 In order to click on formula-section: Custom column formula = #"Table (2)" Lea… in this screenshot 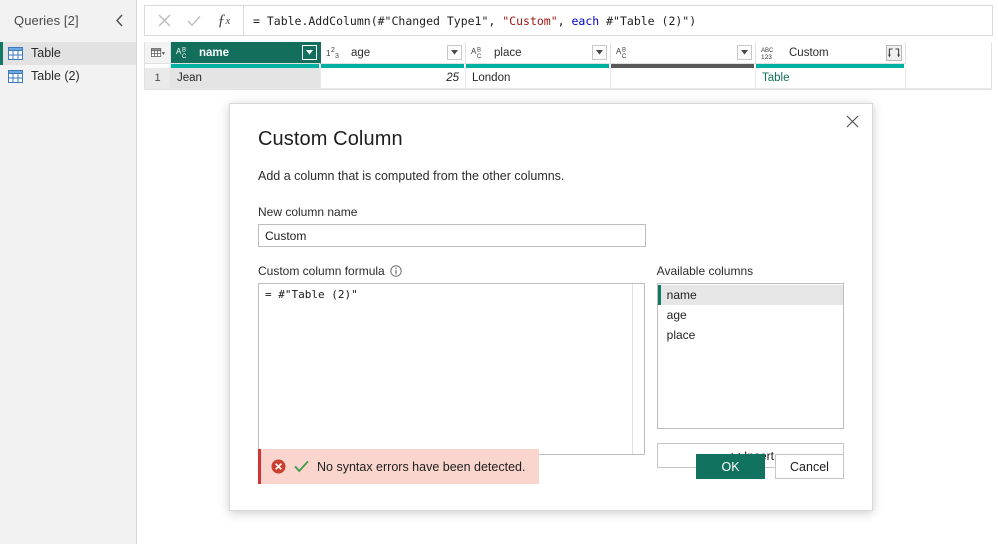, I will do `click(451, 369)`.